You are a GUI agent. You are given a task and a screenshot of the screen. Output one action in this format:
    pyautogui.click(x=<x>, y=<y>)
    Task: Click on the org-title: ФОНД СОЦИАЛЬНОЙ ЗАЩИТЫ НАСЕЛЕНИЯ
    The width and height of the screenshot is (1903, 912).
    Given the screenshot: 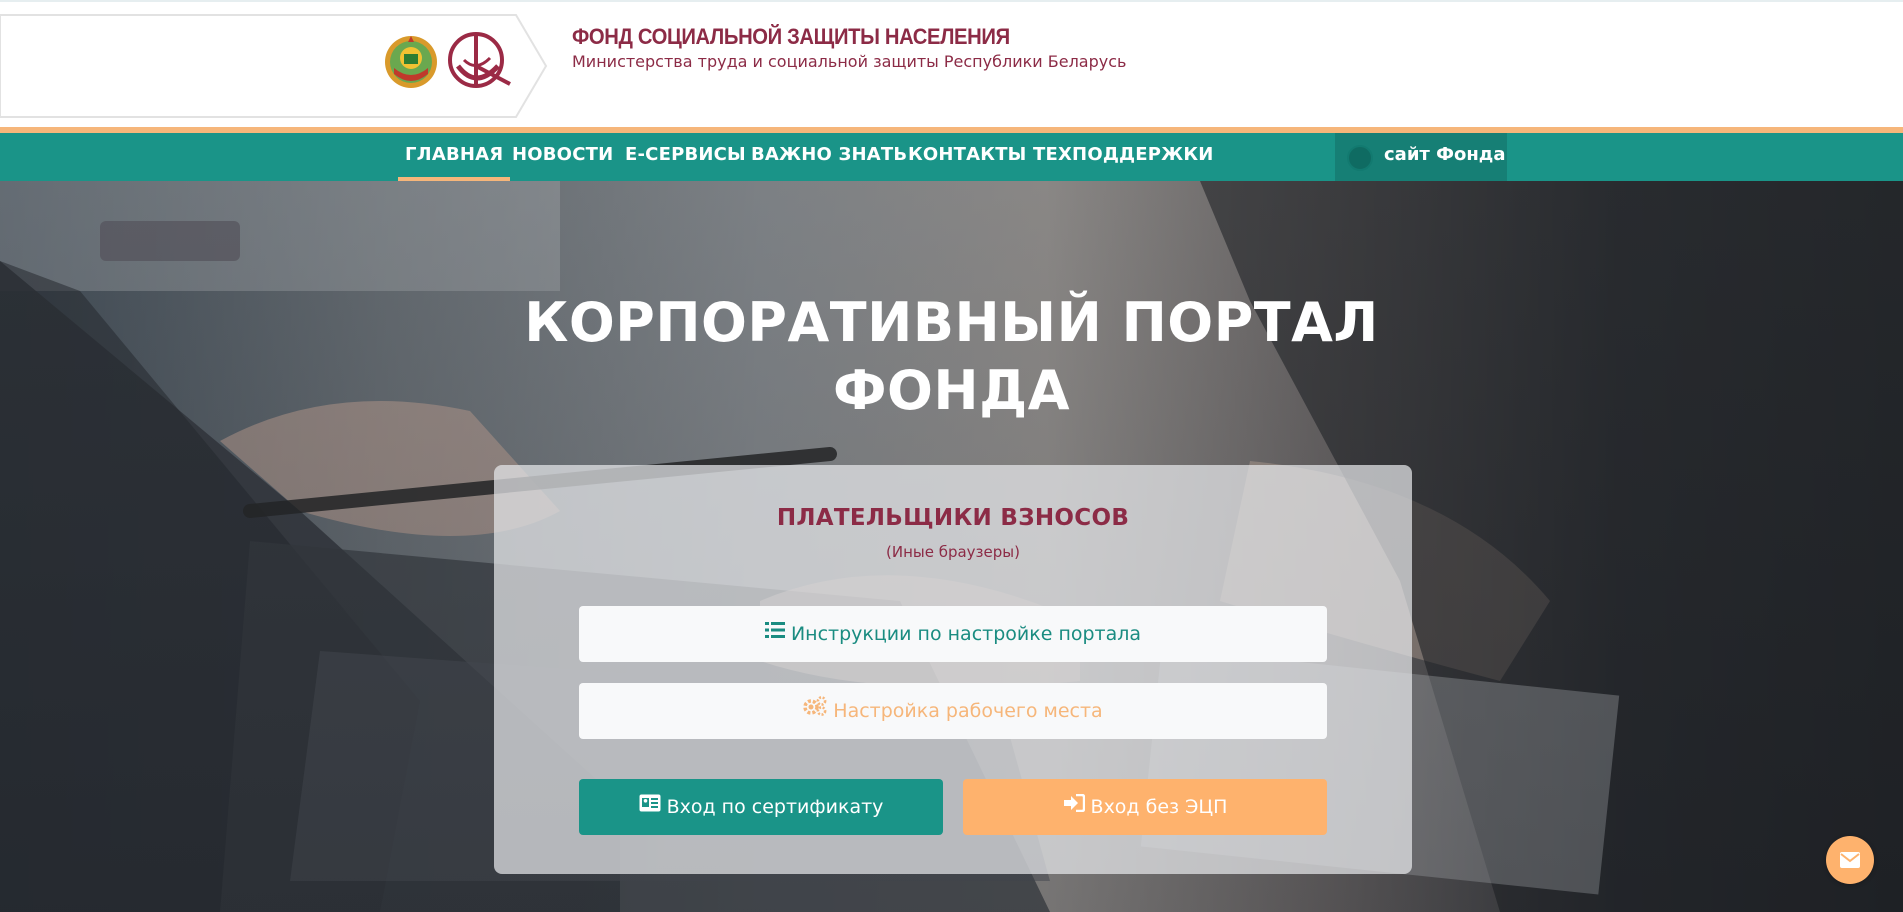 What is the action you would take?
    pyautogui.click(x=791, y=36)
    